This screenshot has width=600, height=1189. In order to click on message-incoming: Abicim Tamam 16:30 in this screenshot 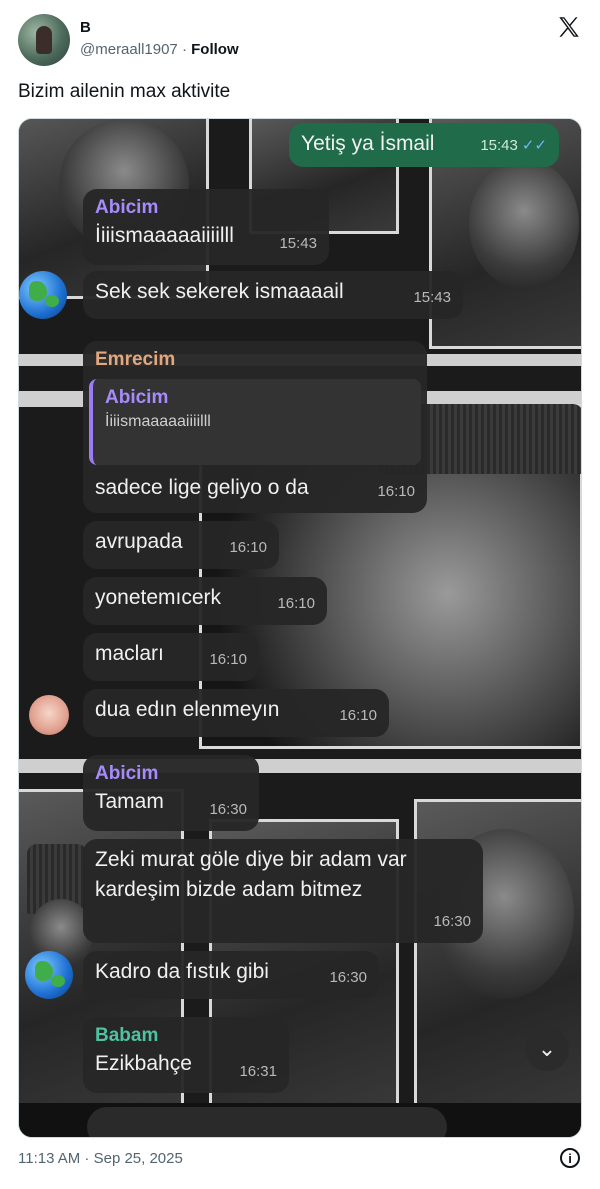, I will do `click(171, 793)`.